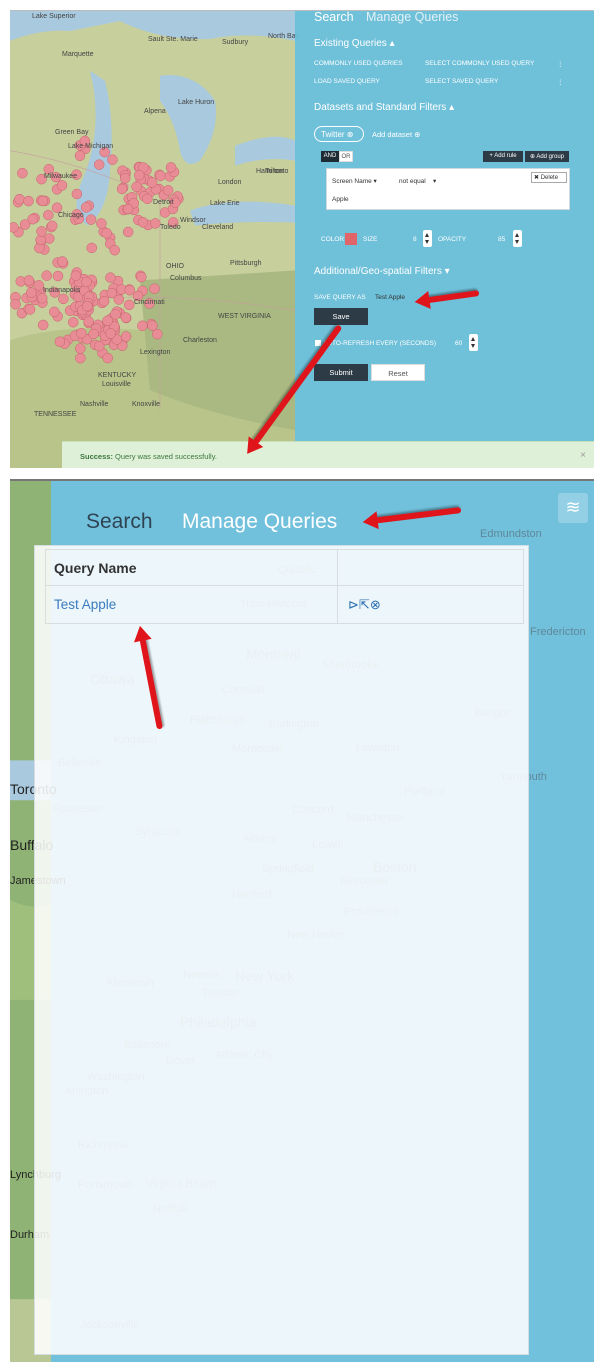 The height and width of the screenshot is (1372, 603). Describe the element at coordinates (339, 134) in the screenshot. I see `dataset-pill-twitter: Twitter ⊗` at that location.